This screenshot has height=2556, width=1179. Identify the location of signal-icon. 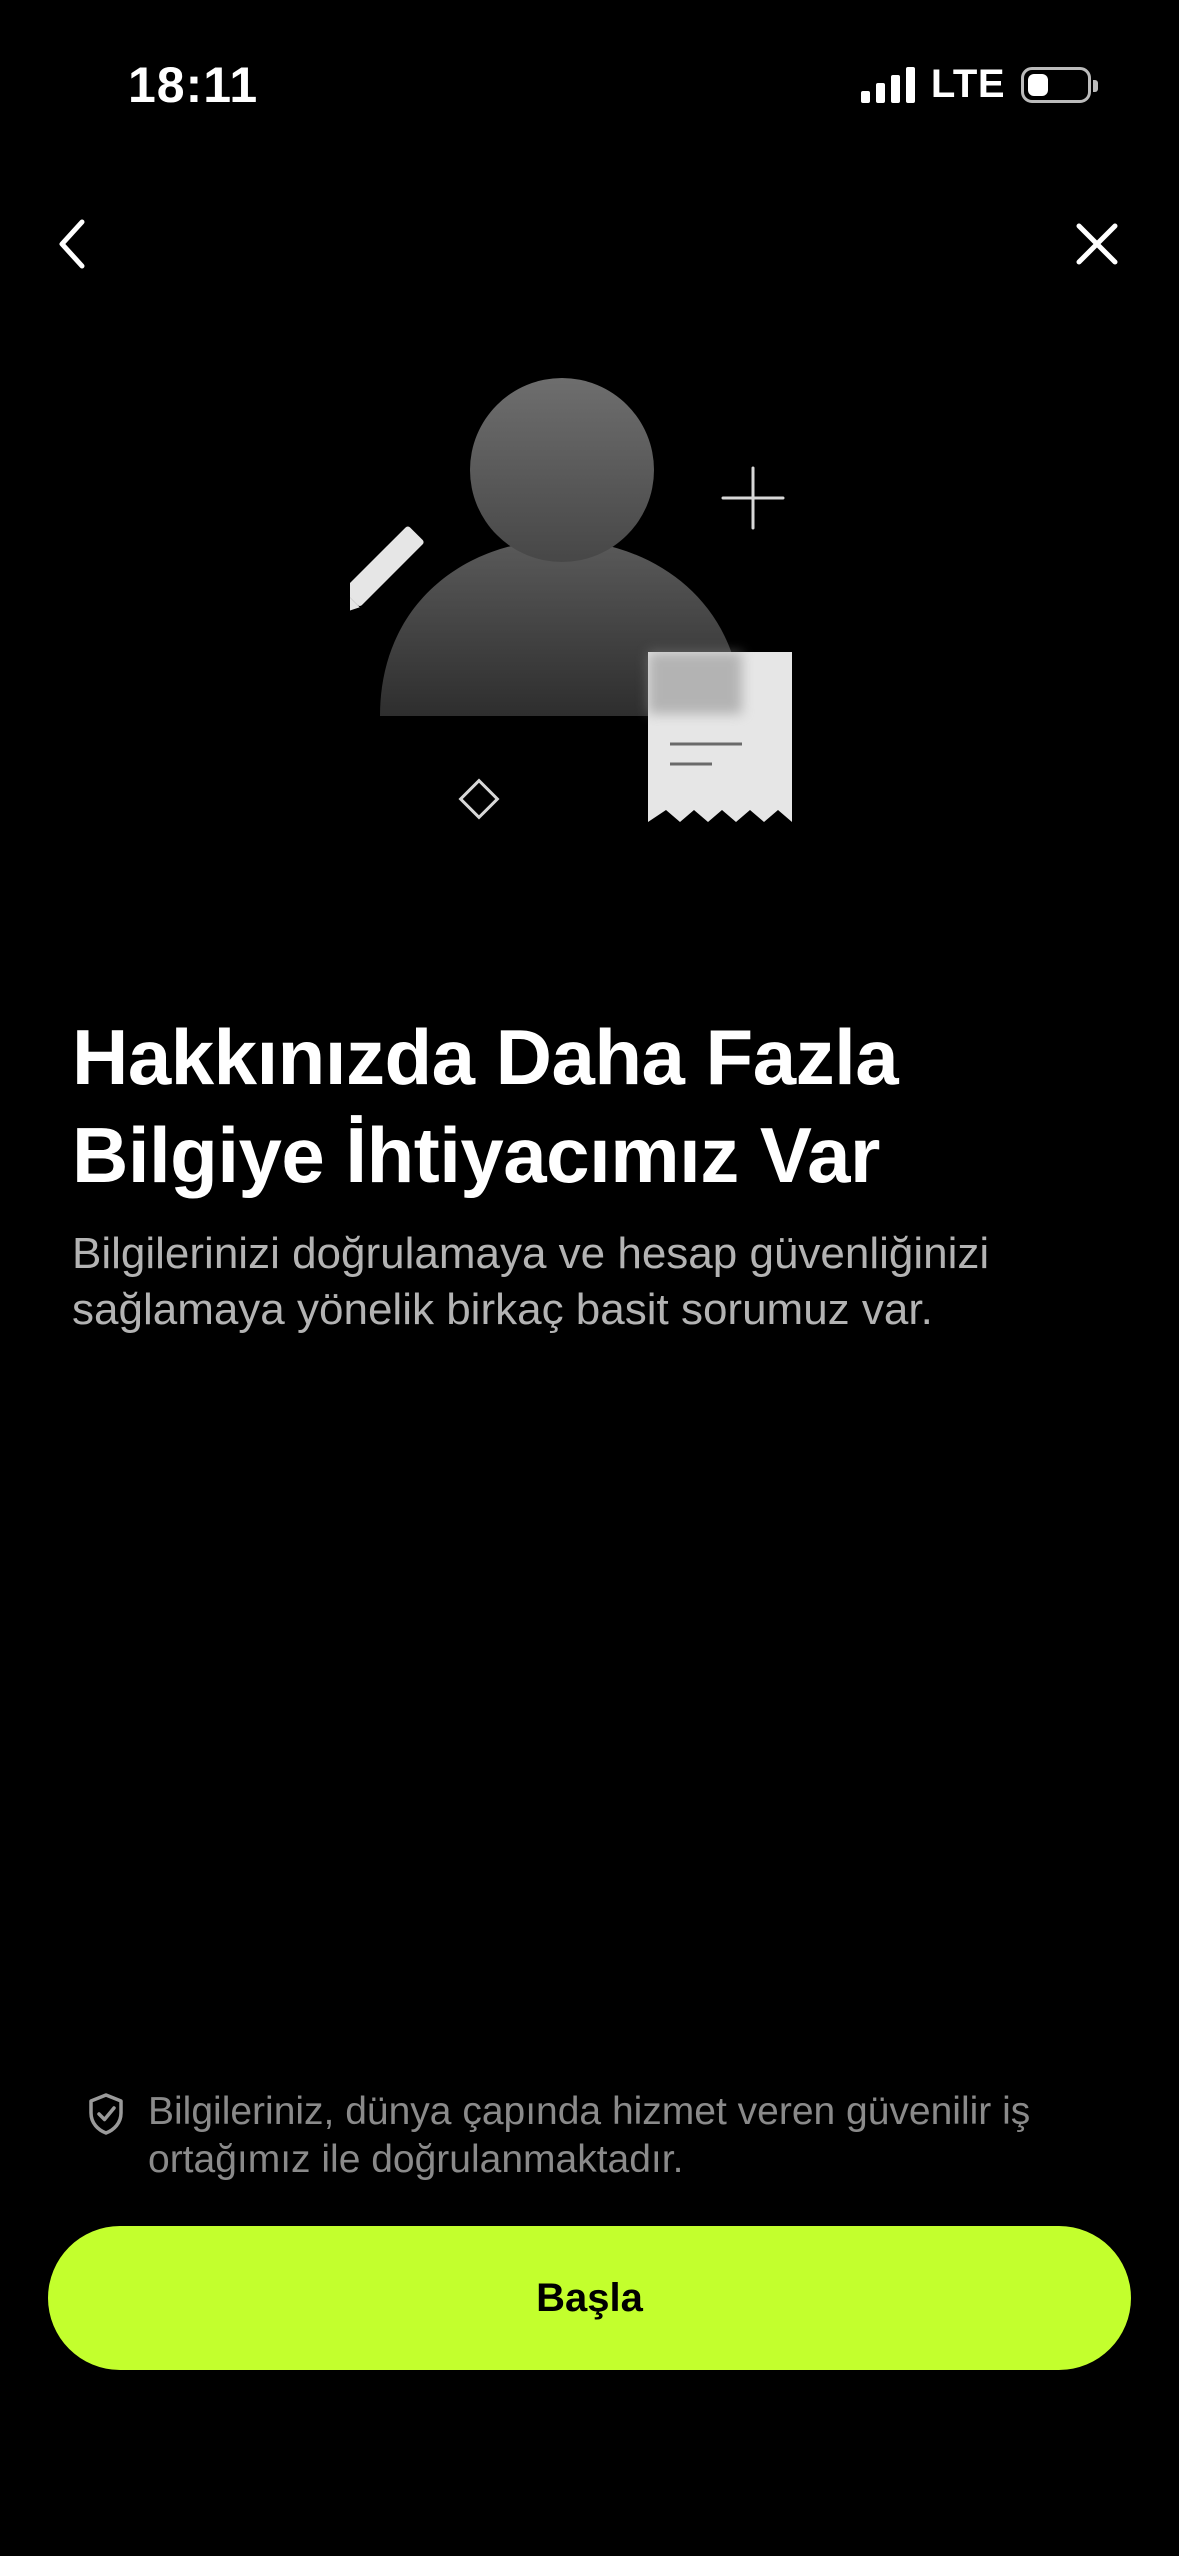
(887, 84).